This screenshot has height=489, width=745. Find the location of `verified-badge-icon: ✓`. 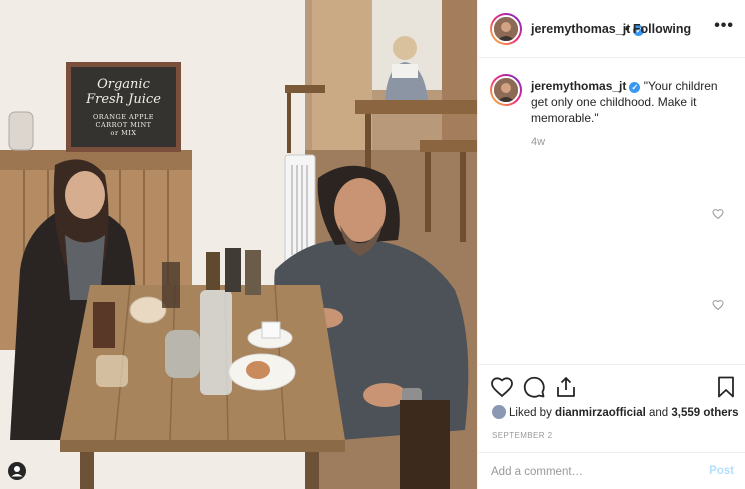

verified-badge-icon: ✓ is located at coordinates (635, 87).